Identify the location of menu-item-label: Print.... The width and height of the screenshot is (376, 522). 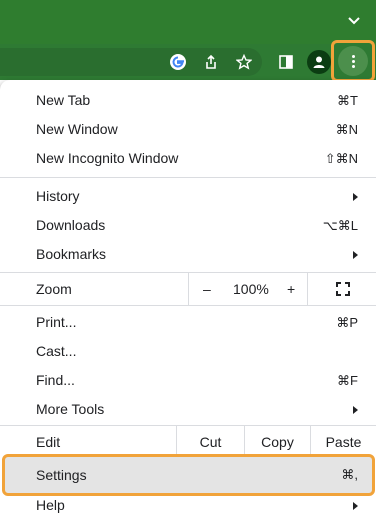
(56, 322).